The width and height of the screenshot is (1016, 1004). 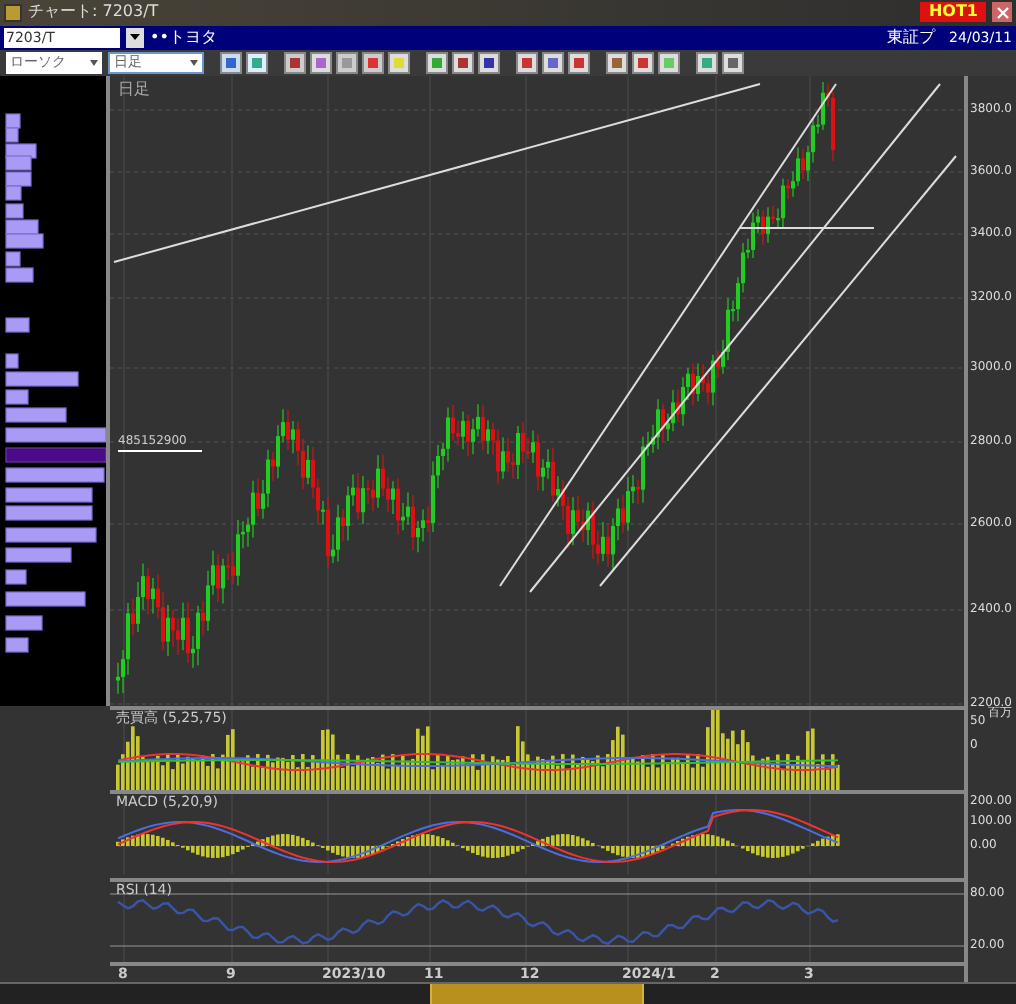 I want to click on hot-button: HOT1, so click(x=953, y=12).